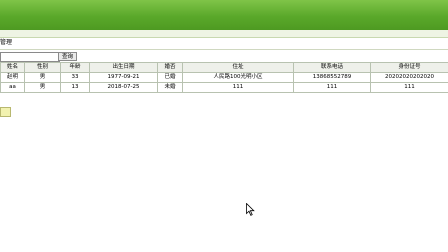  Describe the element at coordinates (75, 87) in the screenshot. I see `cell-age: 13` at that location.